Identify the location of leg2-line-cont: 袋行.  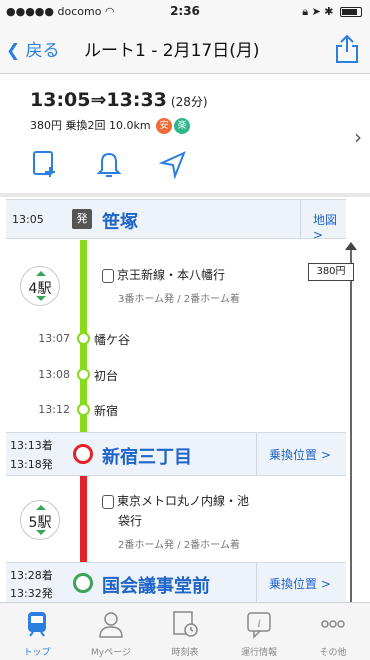
(130, 521).